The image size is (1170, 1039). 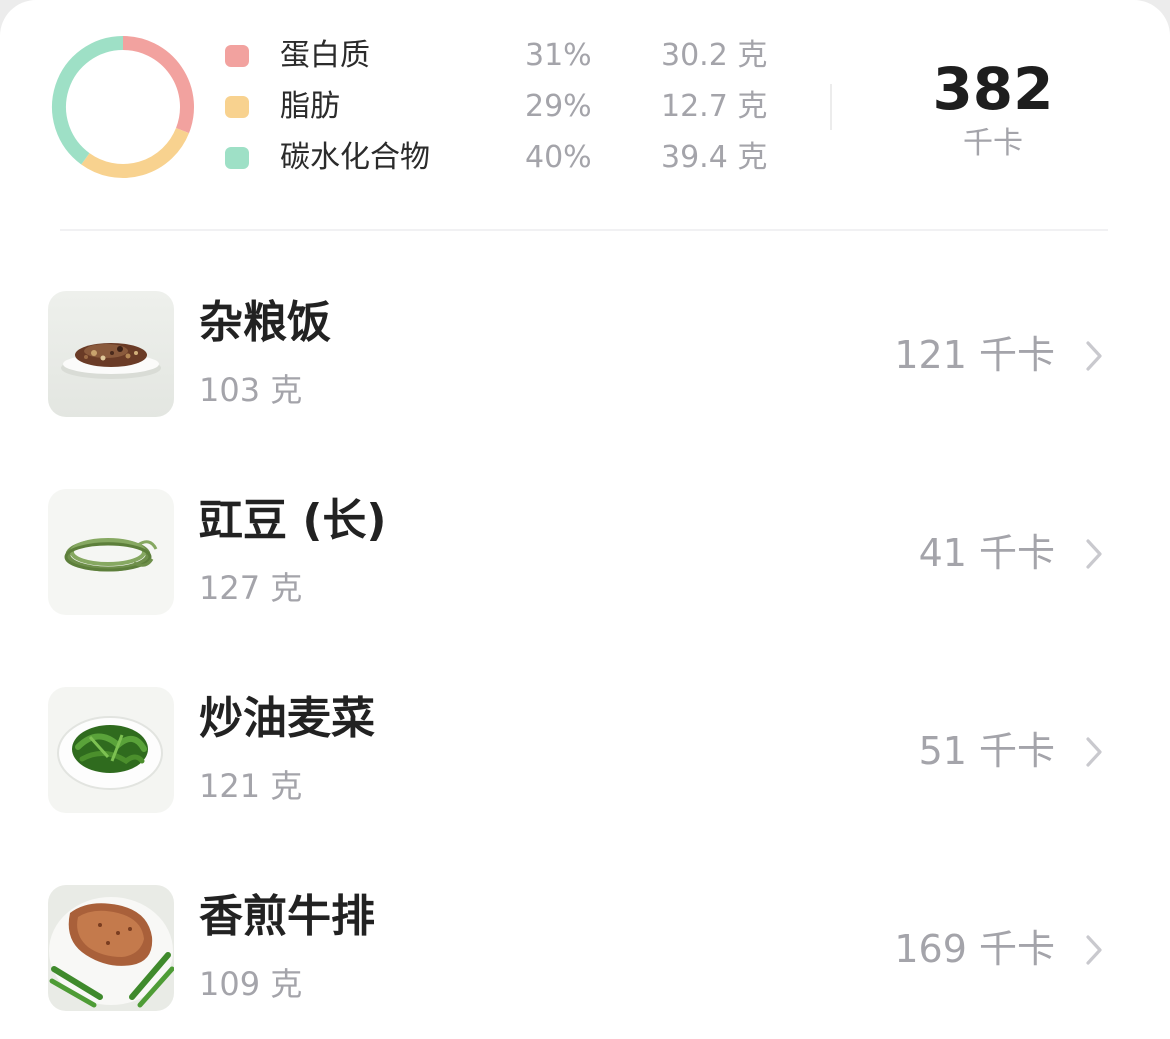 What do you see at coordinates (558, 157) in the screenshot?
I see `macro-percent: 40%` at bounding box center [558, 157].